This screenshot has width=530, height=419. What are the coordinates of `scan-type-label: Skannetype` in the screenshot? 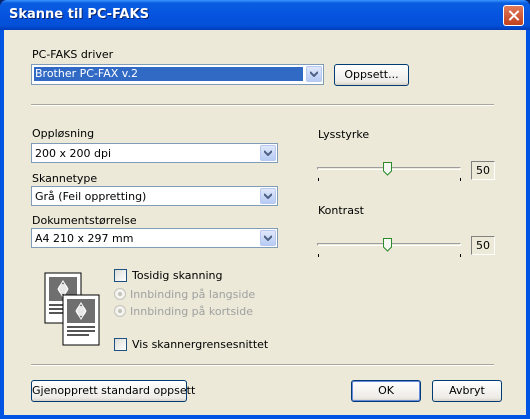 It's located at (65, 178).